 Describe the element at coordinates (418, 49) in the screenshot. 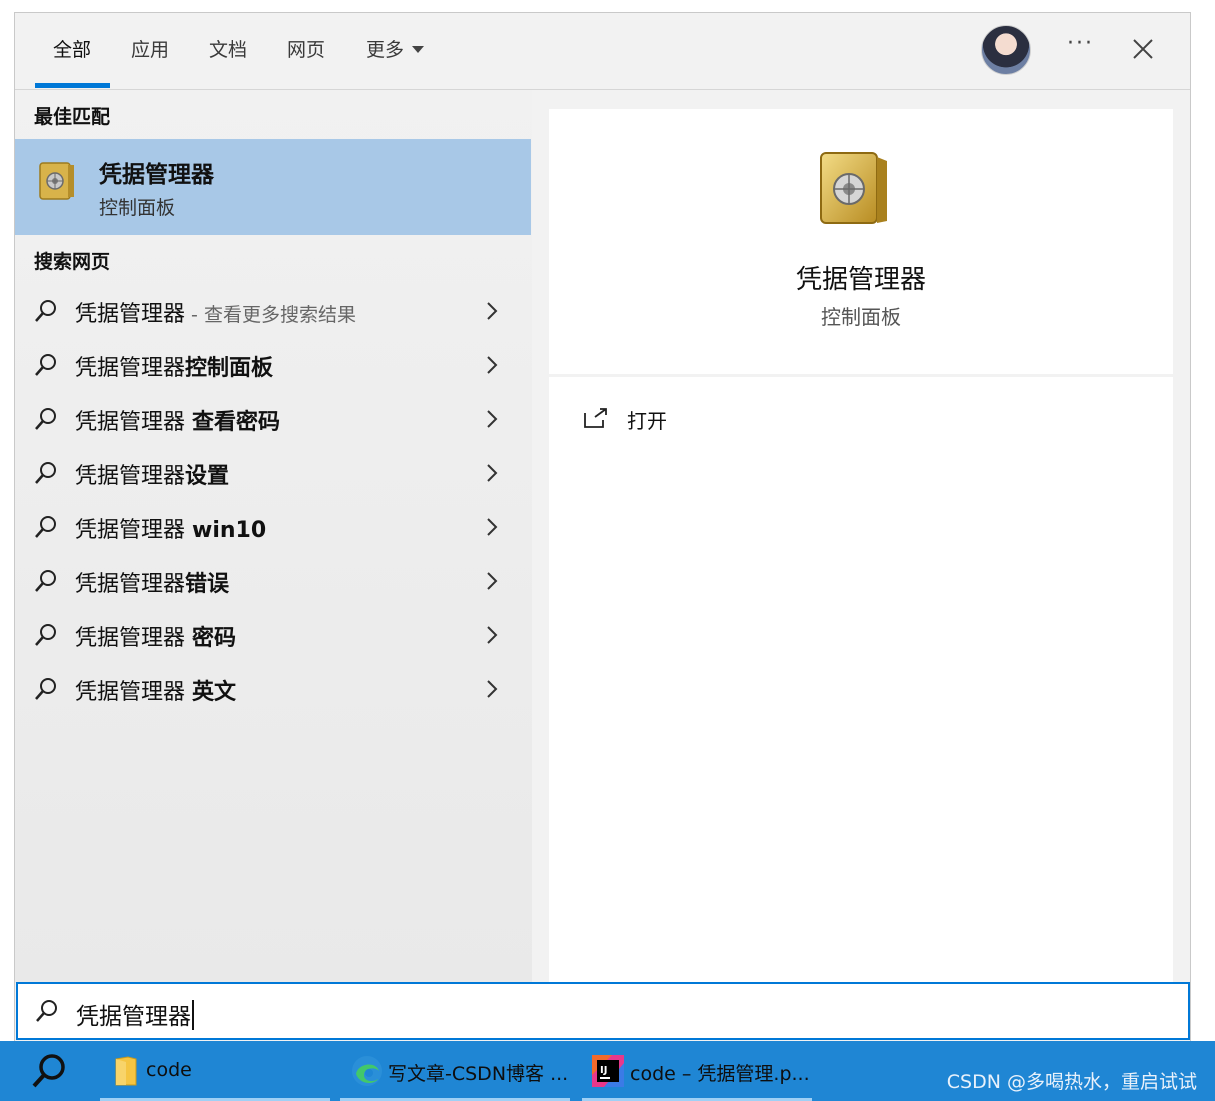

I see `caret-down-icon` at that location.